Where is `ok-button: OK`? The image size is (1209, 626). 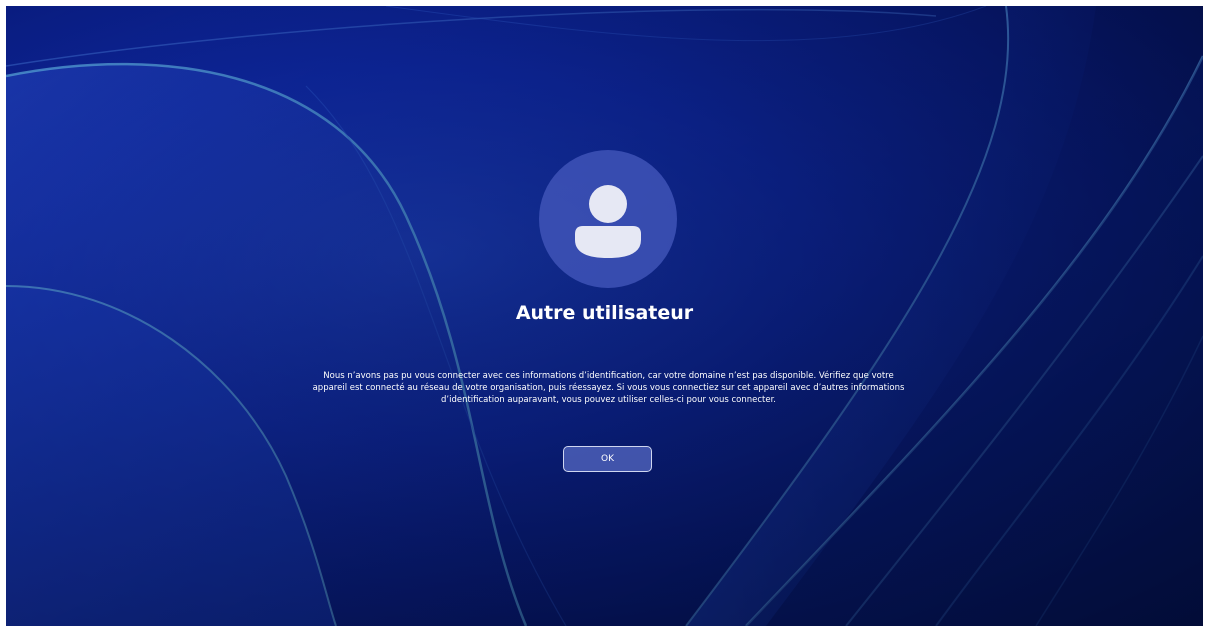
ok-button: OK is located at coordinates (607, 459).